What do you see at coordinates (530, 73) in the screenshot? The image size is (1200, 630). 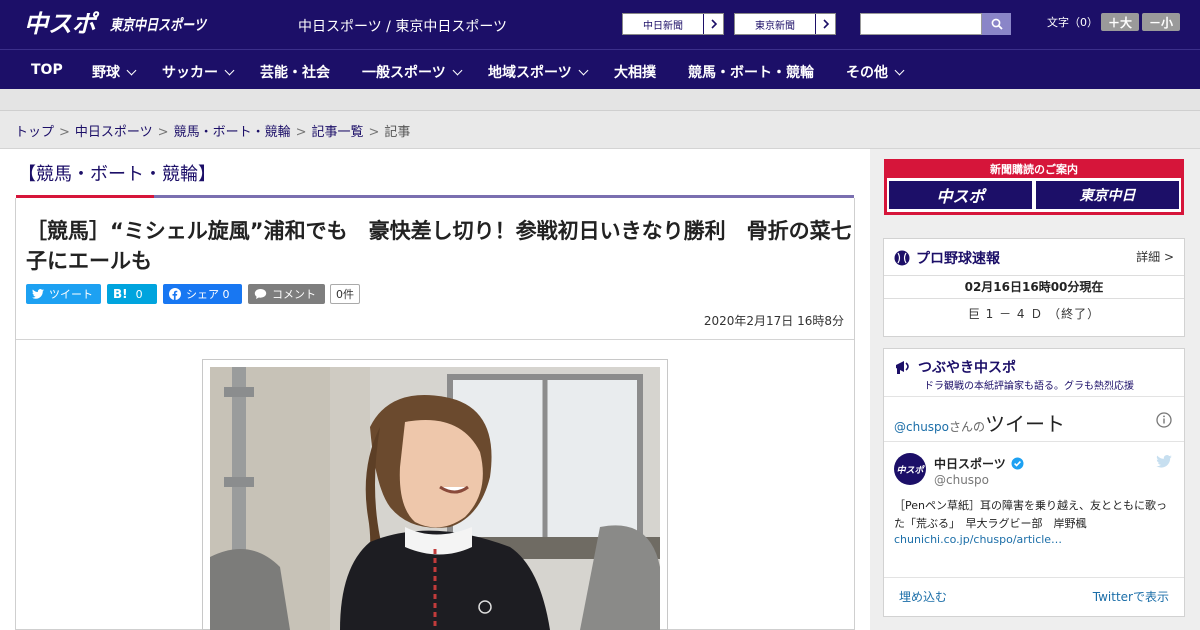 I see `nav-label: 地域スポーツ` at bounding box center [530, 73].